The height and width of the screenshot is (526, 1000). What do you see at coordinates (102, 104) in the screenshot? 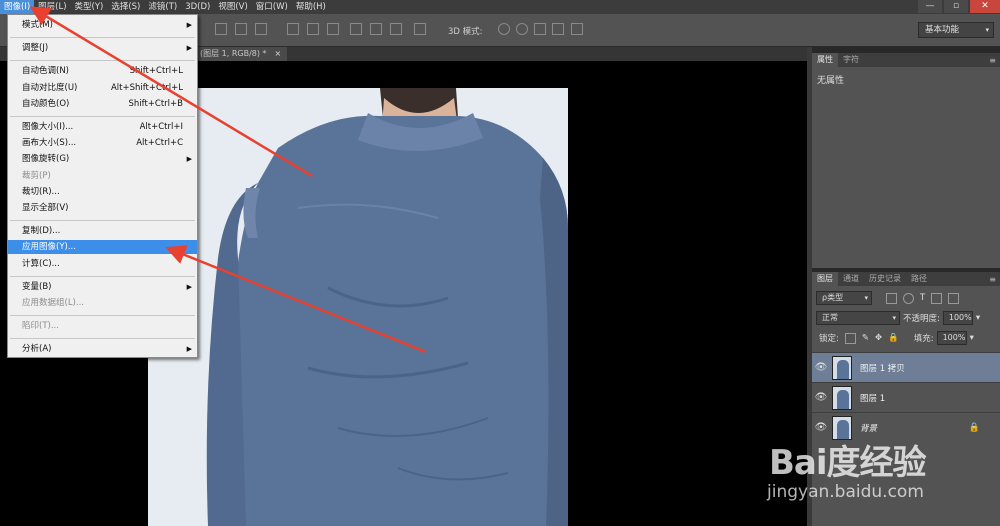
I see `menu-item: 自动颜色(O) Shift+Ctrl+B` at bounding box center [102, 104].